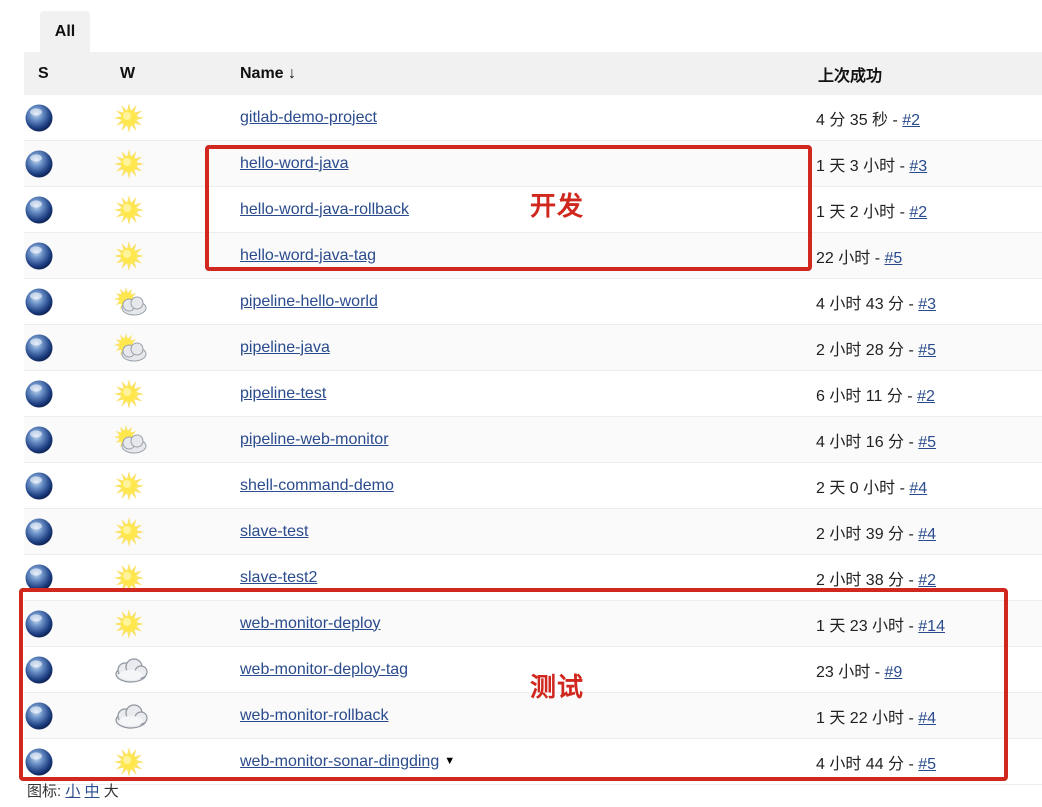 Image resolution: width=1042 pixels, height=807 pixels. I want to click on header-weather: W, so click(176, 73).